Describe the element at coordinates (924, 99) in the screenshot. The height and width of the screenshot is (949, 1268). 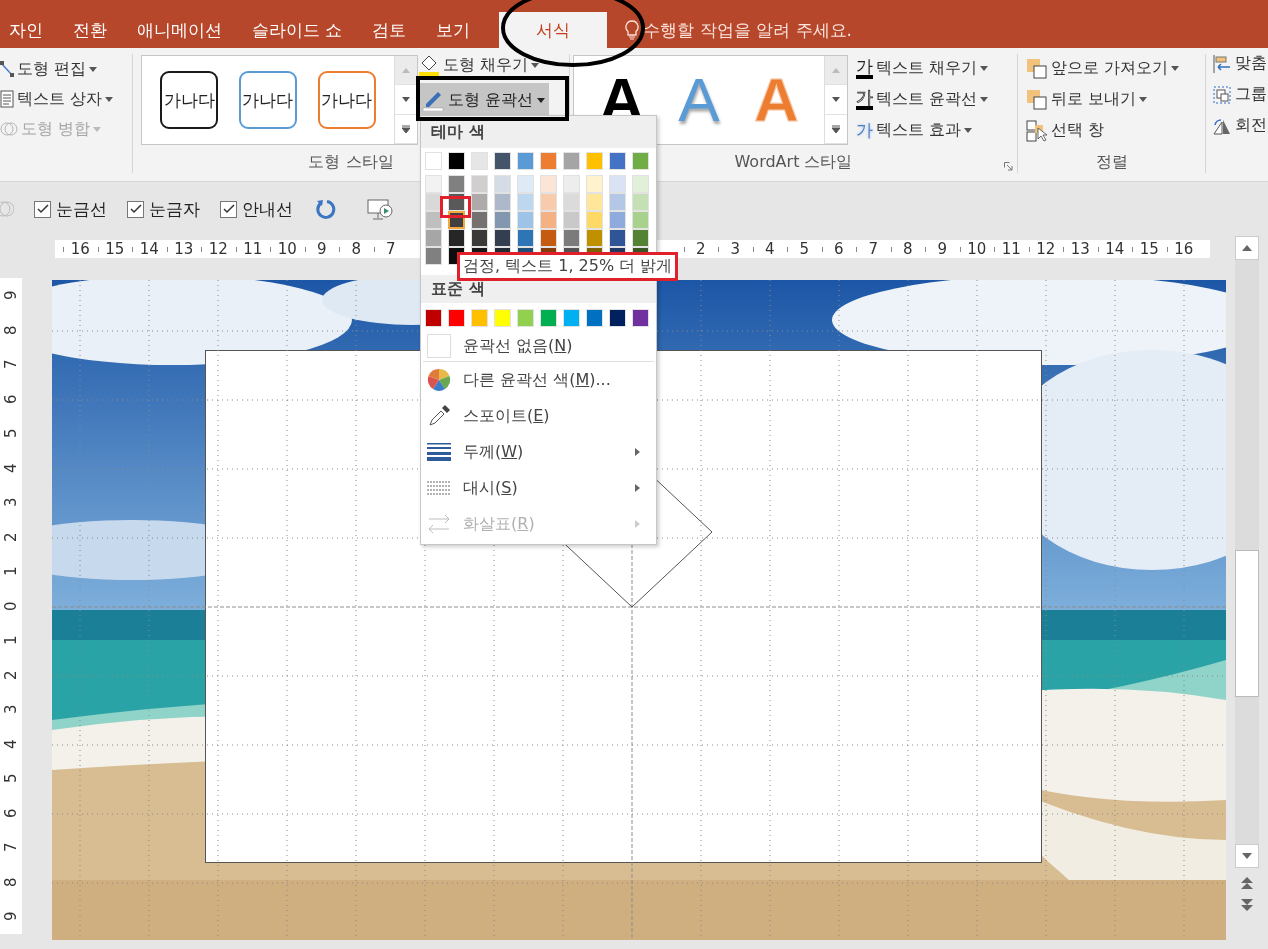
I see `text-style-button: 가 텍스트 윤곽선` at that location.